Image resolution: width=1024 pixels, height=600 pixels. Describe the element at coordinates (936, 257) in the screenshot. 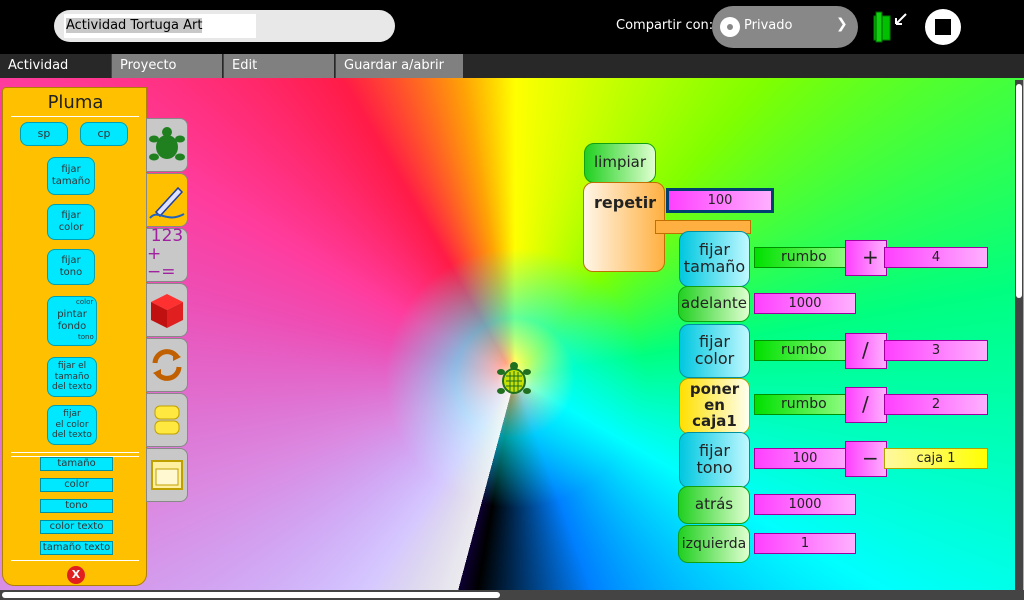

I see `number-block: 4` at that location.